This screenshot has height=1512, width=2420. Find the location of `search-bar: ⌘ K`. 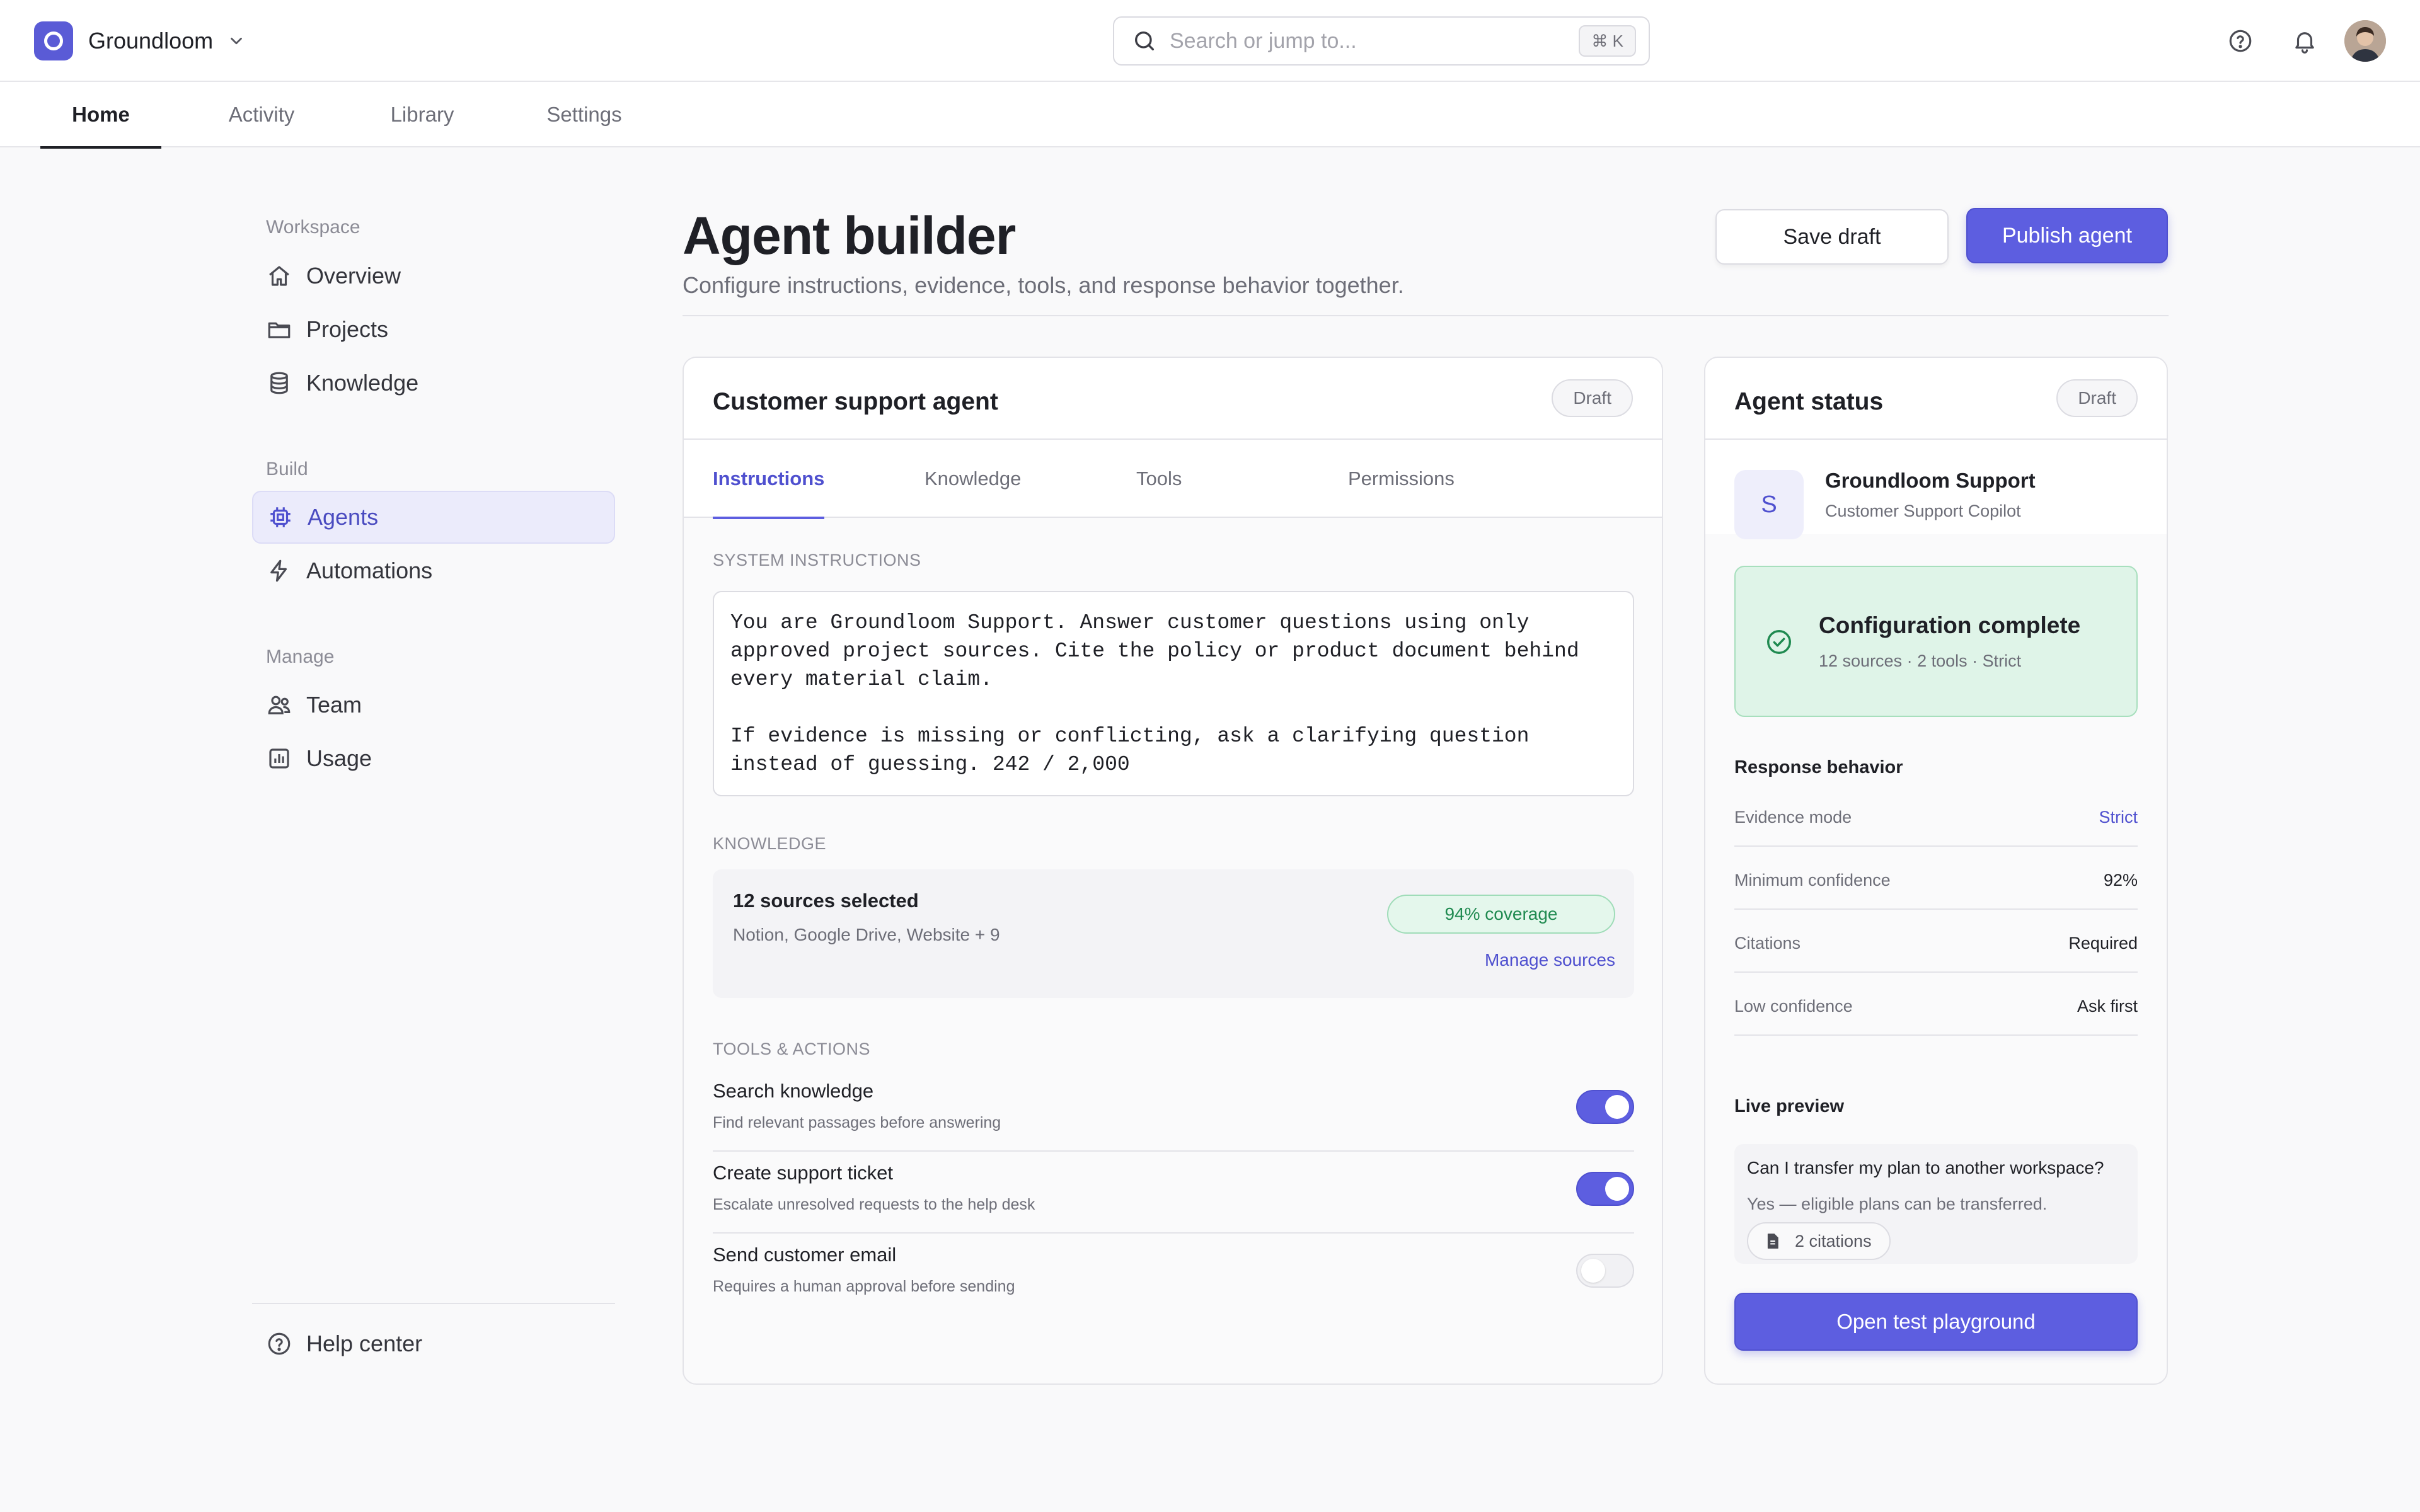

search-bar: ⌘ K is located at coordinates (1382, 41).